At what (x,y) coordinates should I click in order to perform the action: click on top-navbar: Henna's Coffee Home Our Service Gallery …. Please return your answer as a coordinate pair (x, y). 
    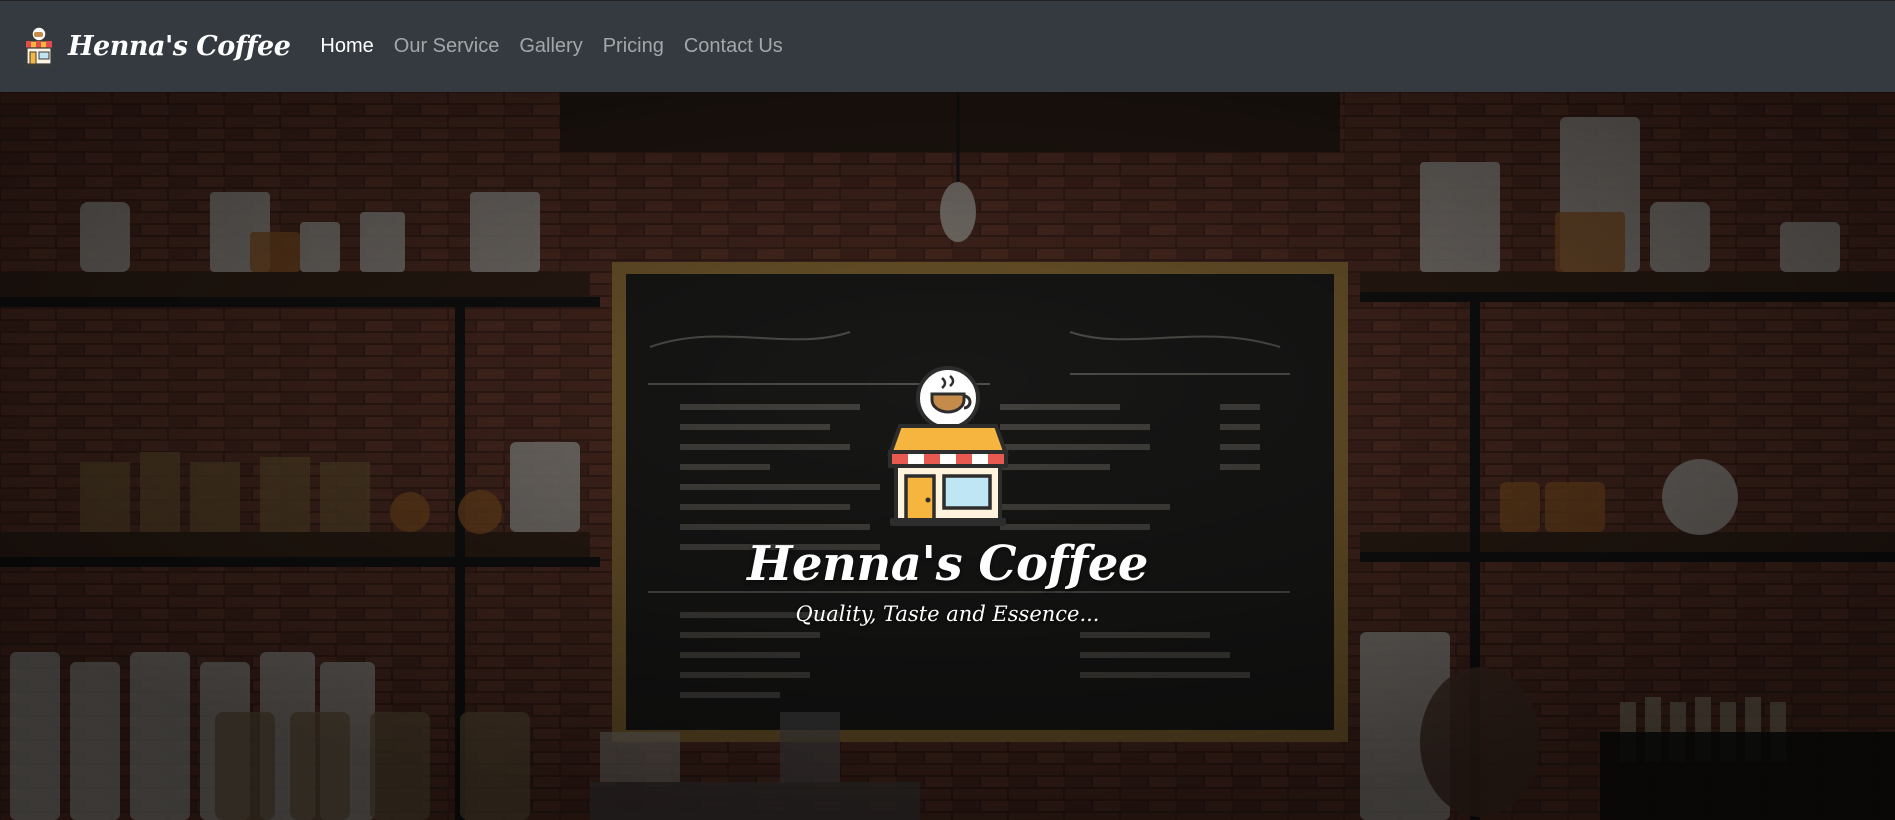
    Looking at the image, I should click on (947, 46).